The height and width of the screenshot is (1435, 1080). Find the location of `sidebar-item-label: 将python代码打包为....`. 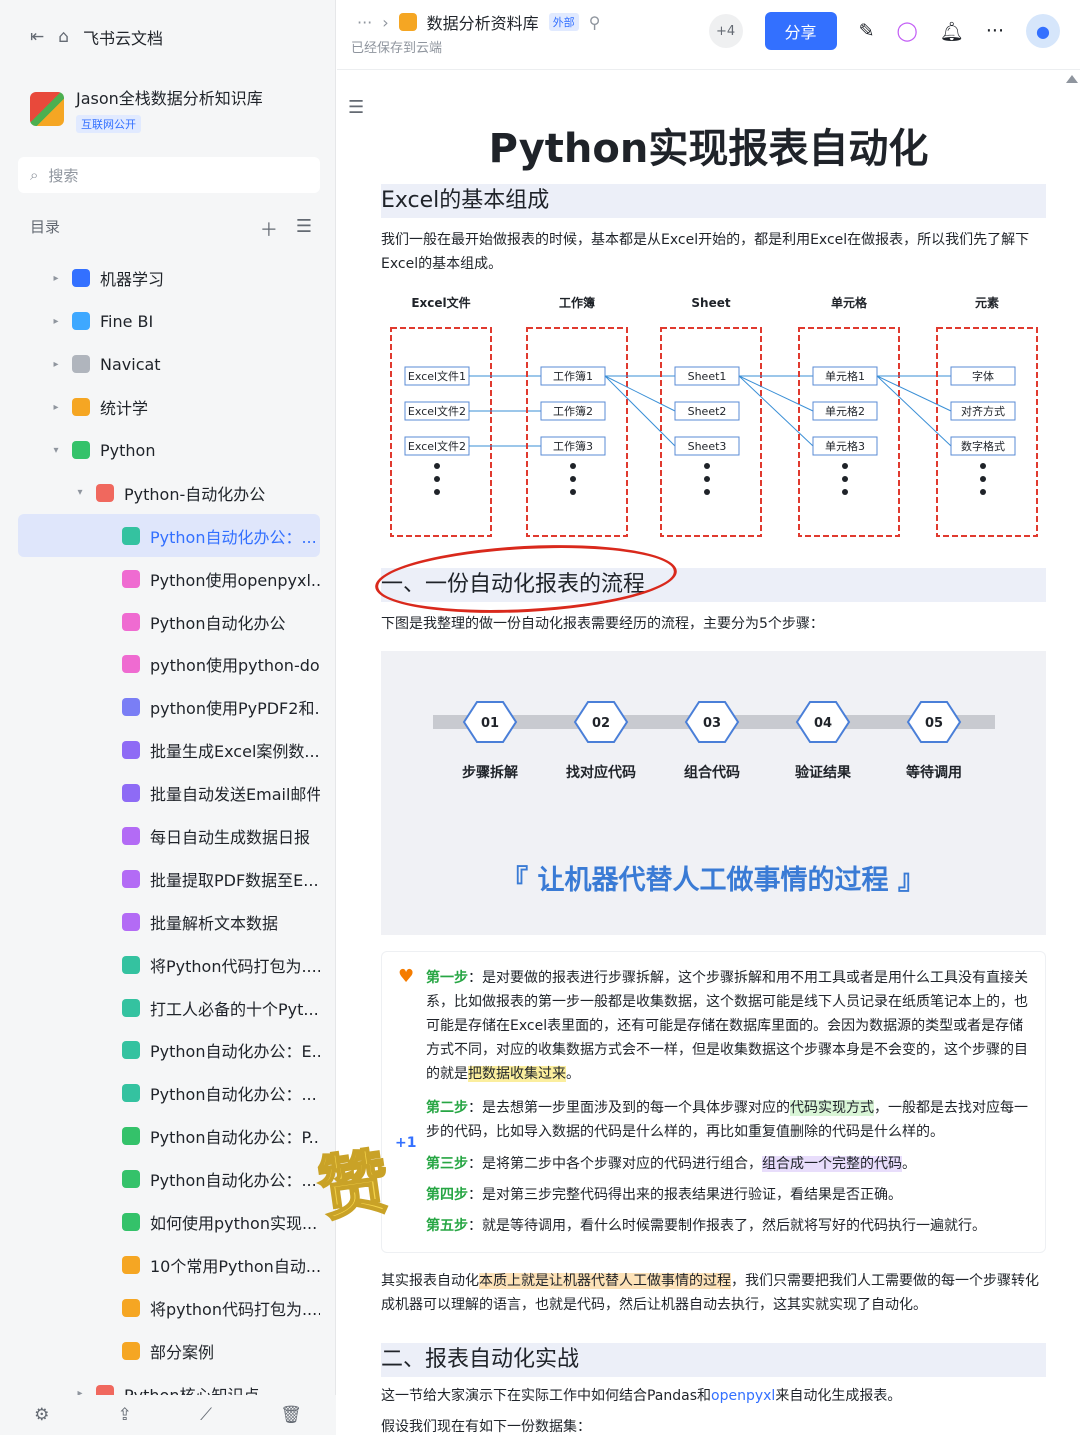

sidebar-item-label: 将python代码打包为.... is located at coordinates (235, 1309).